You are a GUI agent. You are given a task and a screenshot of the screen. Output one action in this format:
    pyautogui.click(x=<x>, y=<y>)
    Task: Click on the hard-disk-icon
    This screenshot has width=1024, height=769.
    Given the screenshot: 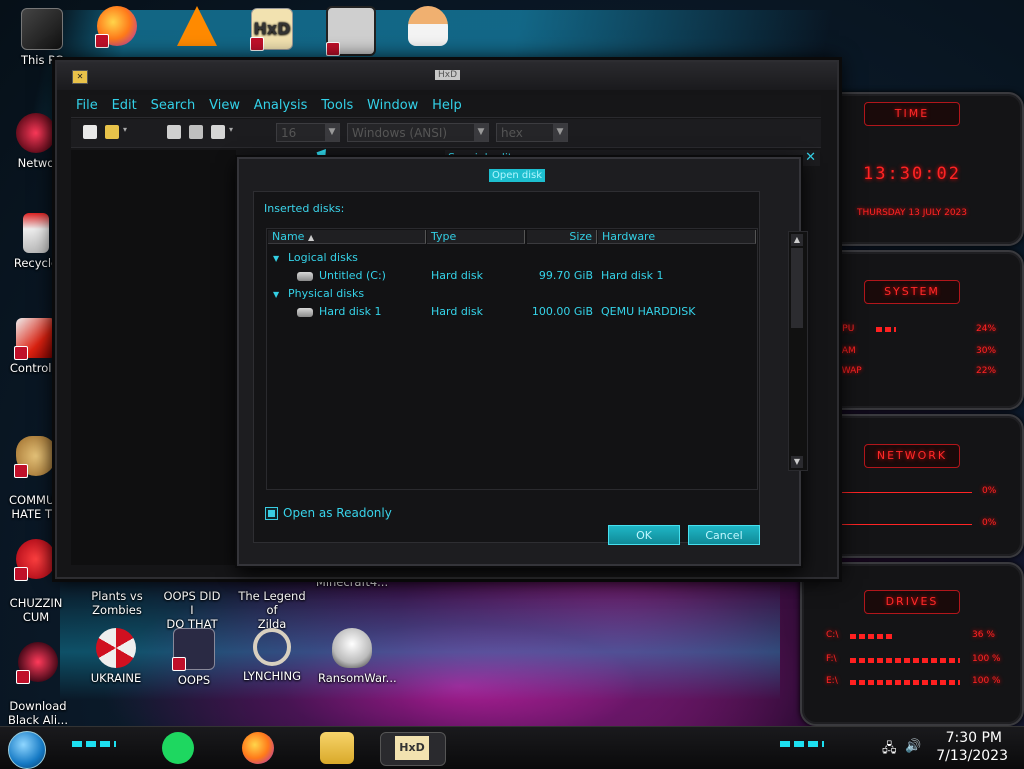 What is the action you would take?
    pyautogui.click(x=305, y=276)
    